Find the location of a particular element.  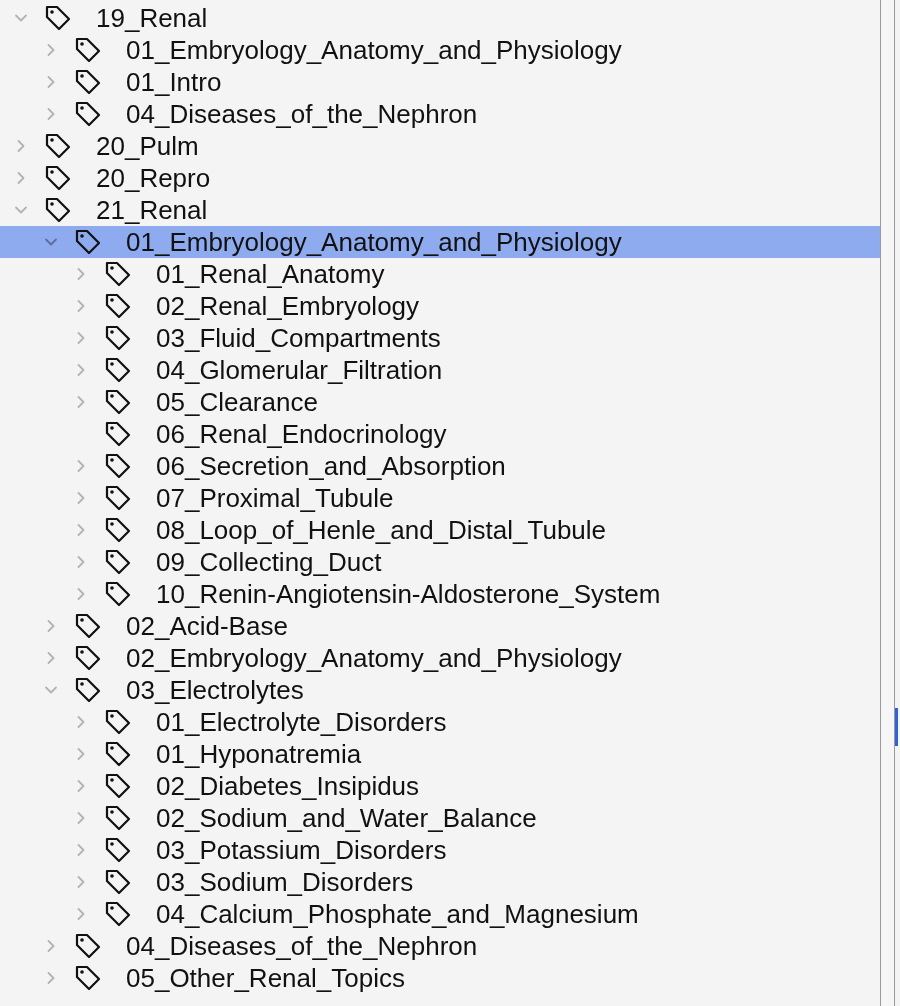

tree-row: 20_Repro is located at coordinates (440, 178).